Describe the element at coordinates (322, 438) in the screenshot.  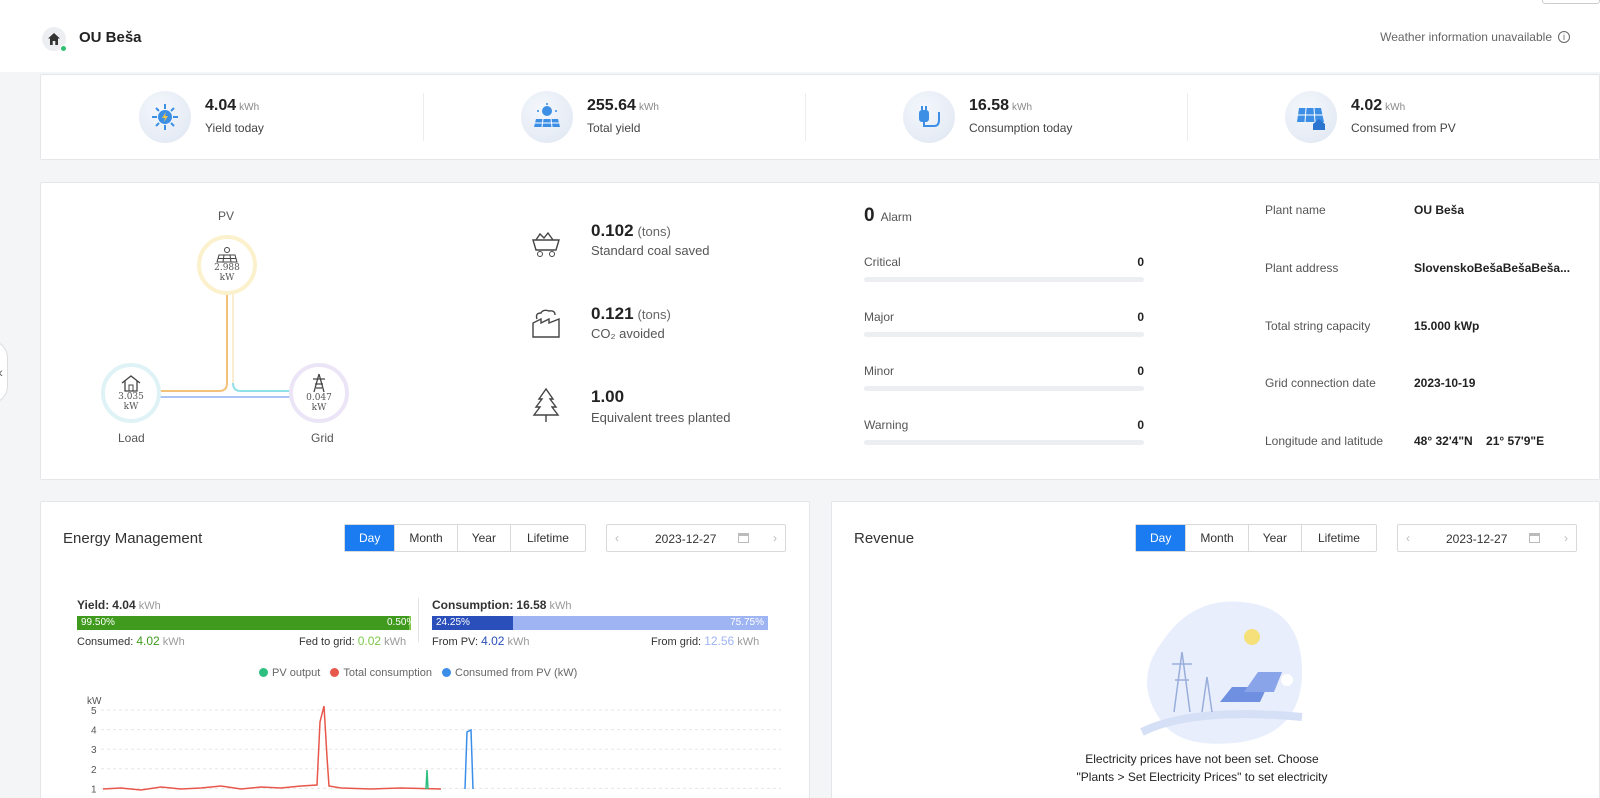
I see `grid-label: Grid` at that location.